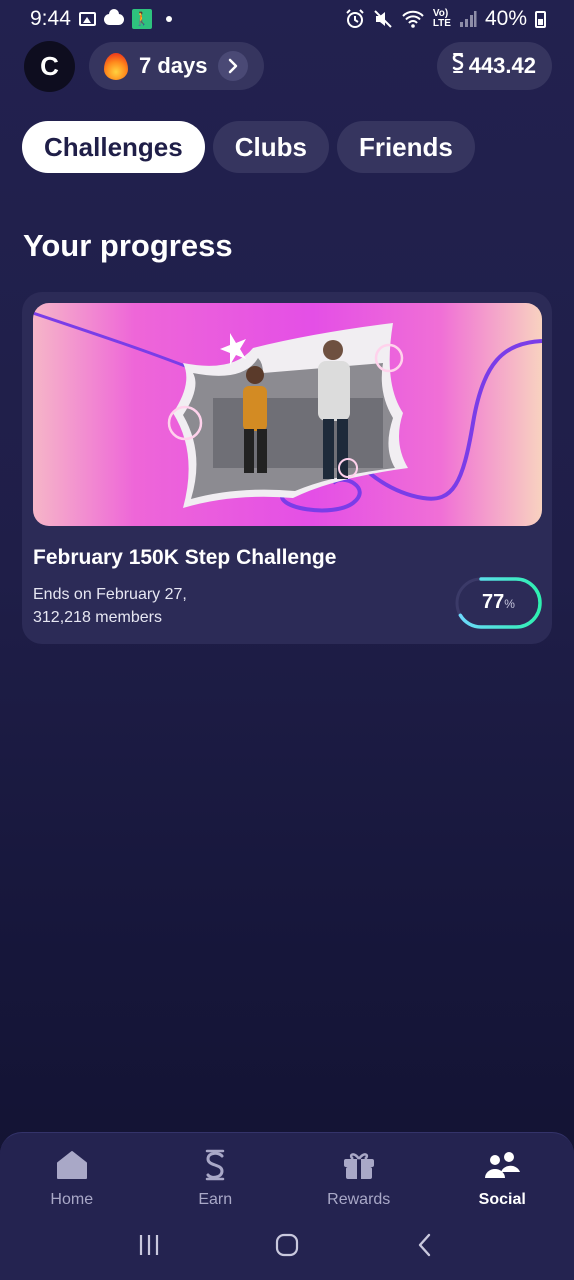 Image resolution: width=574 pixels, height=1280 pixels. I want to click on progress-value: 77%, so click(498, 602).